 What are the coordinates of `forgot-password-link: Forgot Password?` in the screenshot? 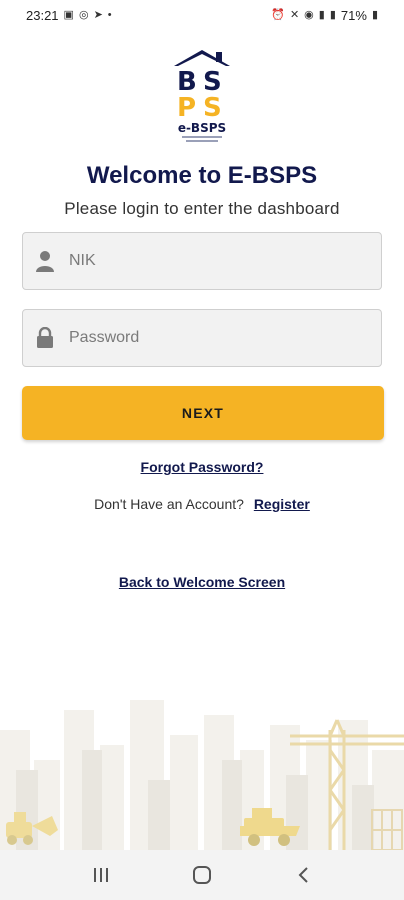 It's located at (202, 467).